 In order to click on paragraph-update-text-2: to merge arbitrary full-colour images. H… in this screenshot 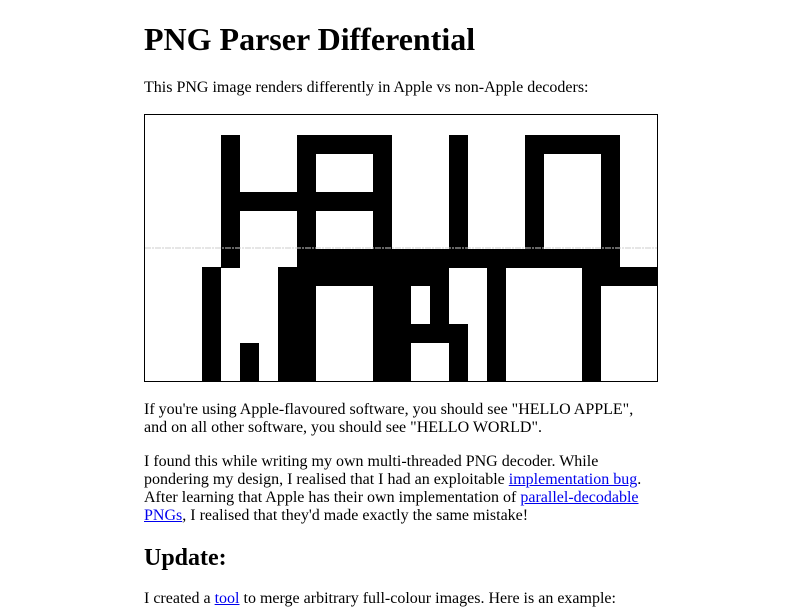, I will do `click(427, 598)`.